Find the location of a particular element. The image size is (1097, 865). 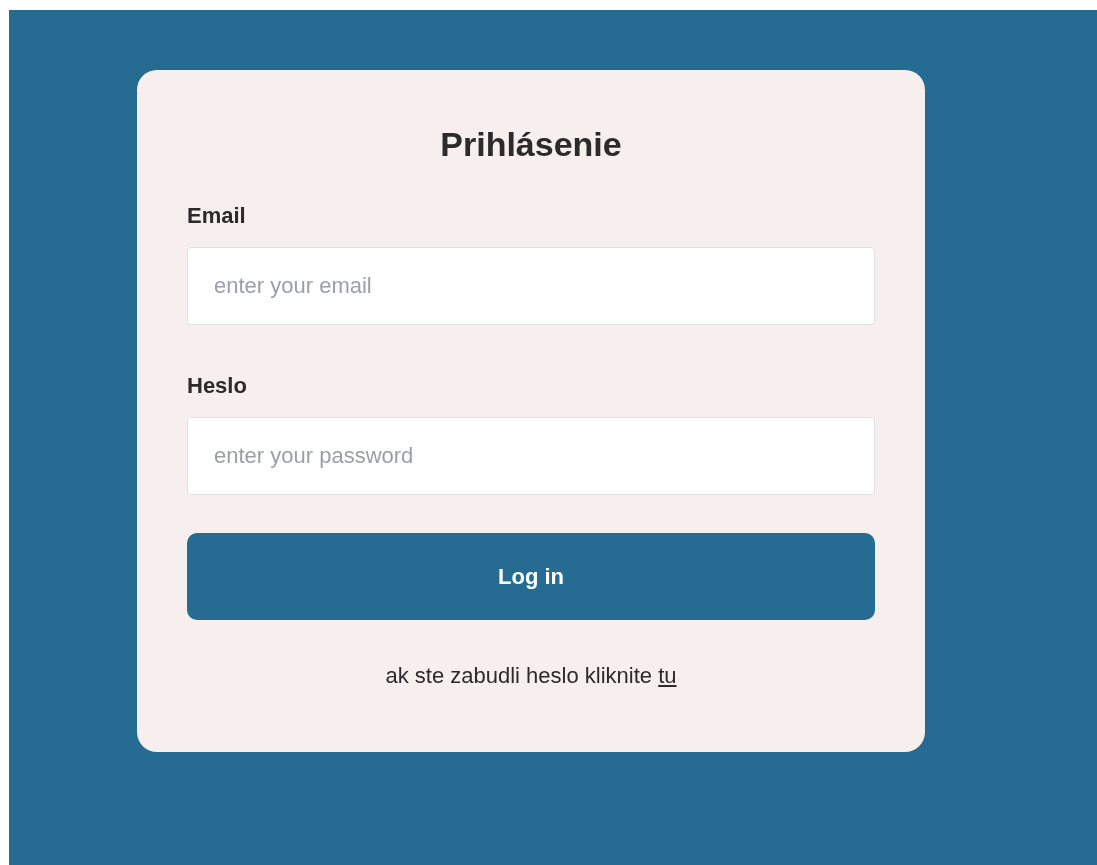

input-field: enter your email is located at coordinates (531, 286).